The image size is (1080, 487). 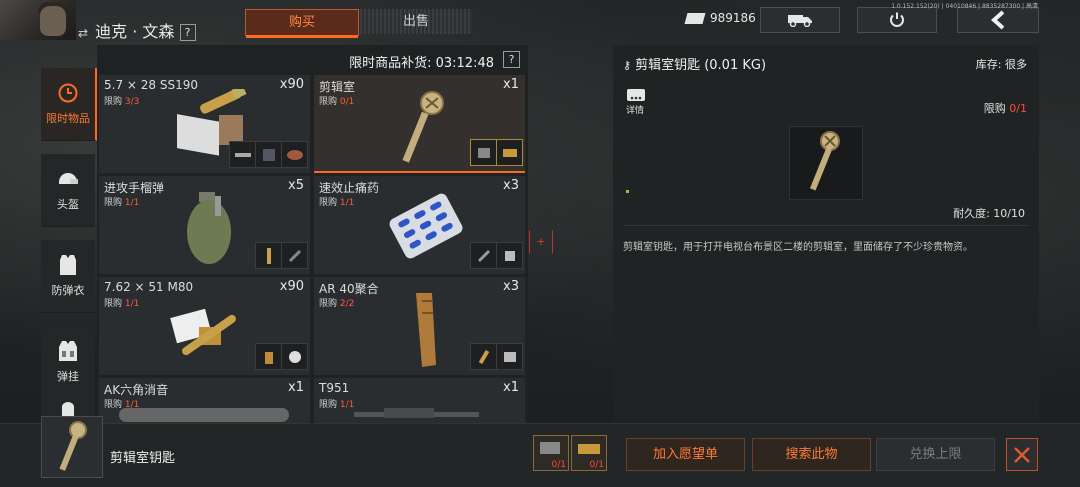 What do you see at coordinates (337, 304) in the screenshot?
I see `item-limit: 限购 2/2` at bounding box center [337, 304].